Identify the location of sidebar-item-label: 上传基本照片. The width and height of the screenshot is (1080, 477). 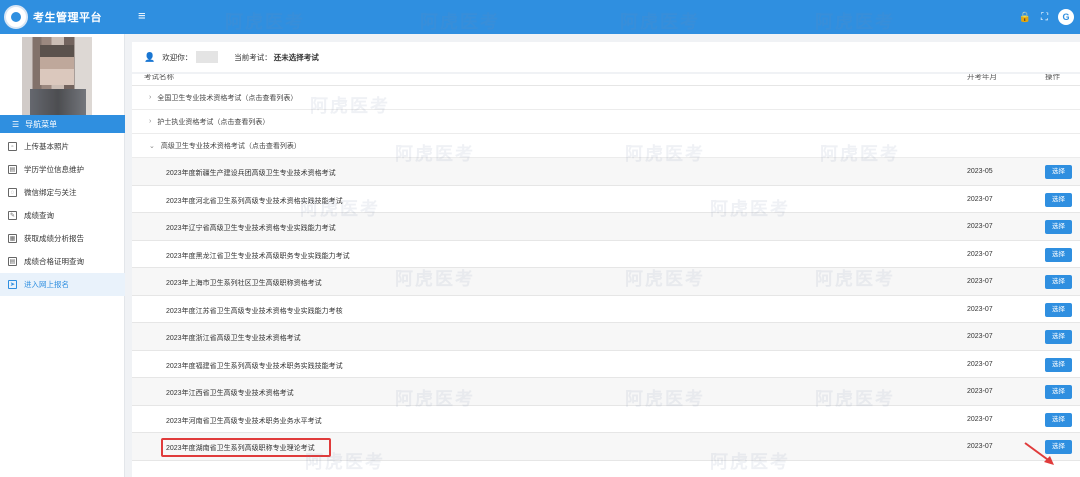
(46, 146).